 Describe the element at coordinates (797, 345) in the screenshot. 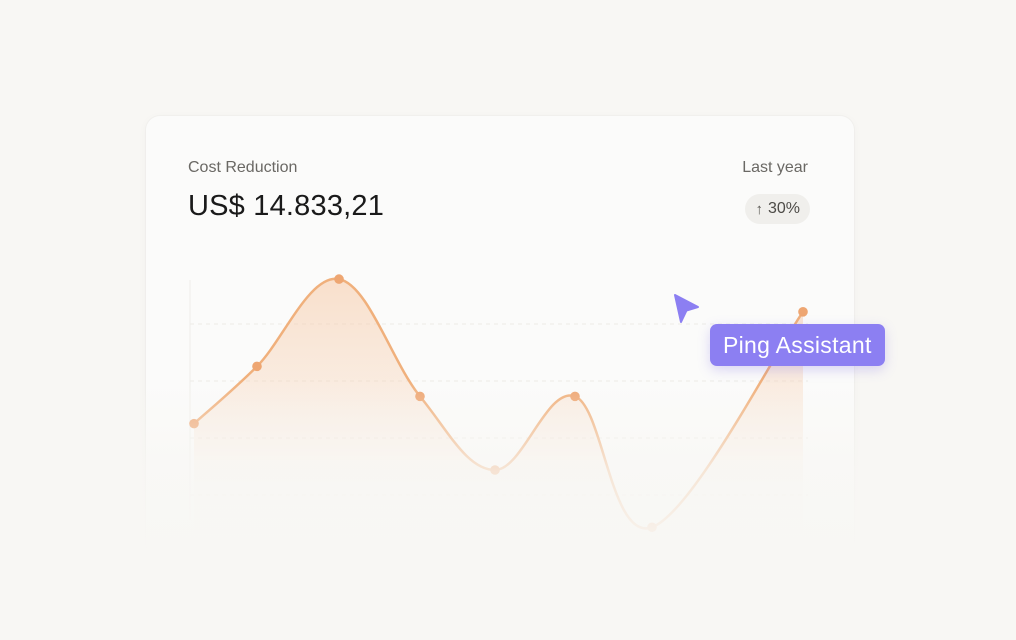

I see `ping-assistant-label: Ping Assistant` at that location.